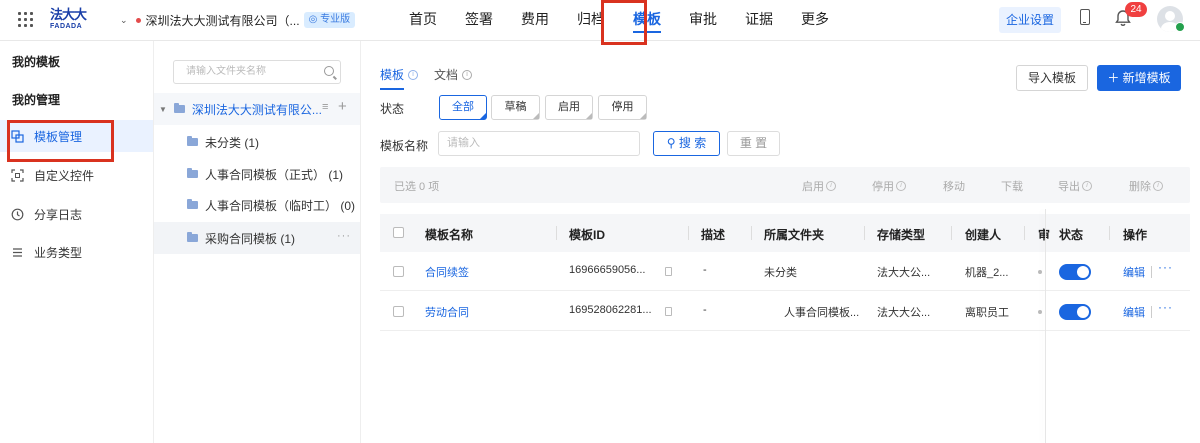 This screenshot has height=443, width=1200. I want to click on status-chip-enabled: 启用, so click(569, 107).